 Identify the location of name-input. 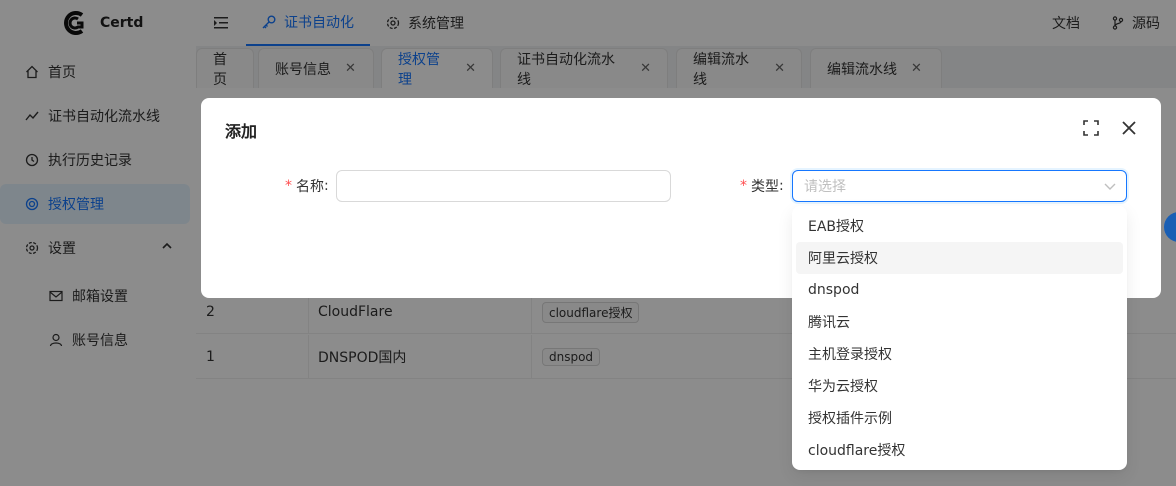
(503, 186).